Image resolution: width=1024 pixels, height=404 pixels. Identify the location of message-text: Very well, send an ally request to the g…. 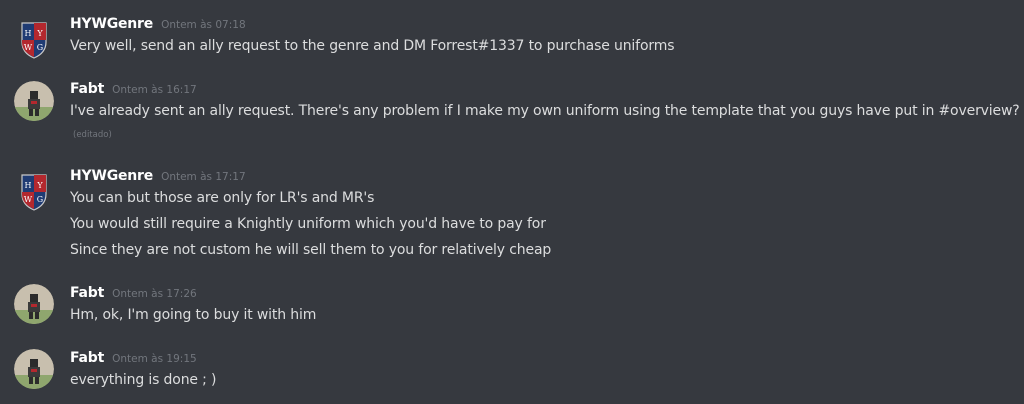
(372, 46).